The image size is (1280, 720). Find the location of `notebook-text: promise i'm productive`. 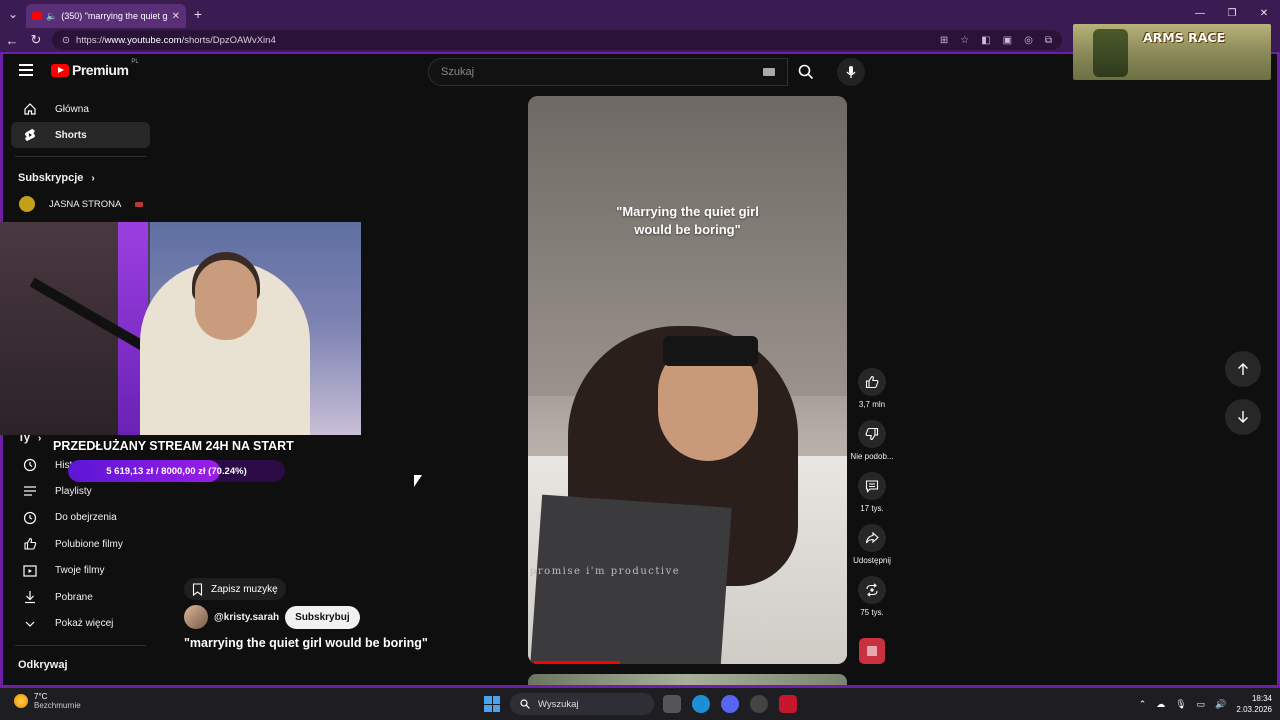

notebook-text: promise i'm productive is located at coordinates (605, 571).